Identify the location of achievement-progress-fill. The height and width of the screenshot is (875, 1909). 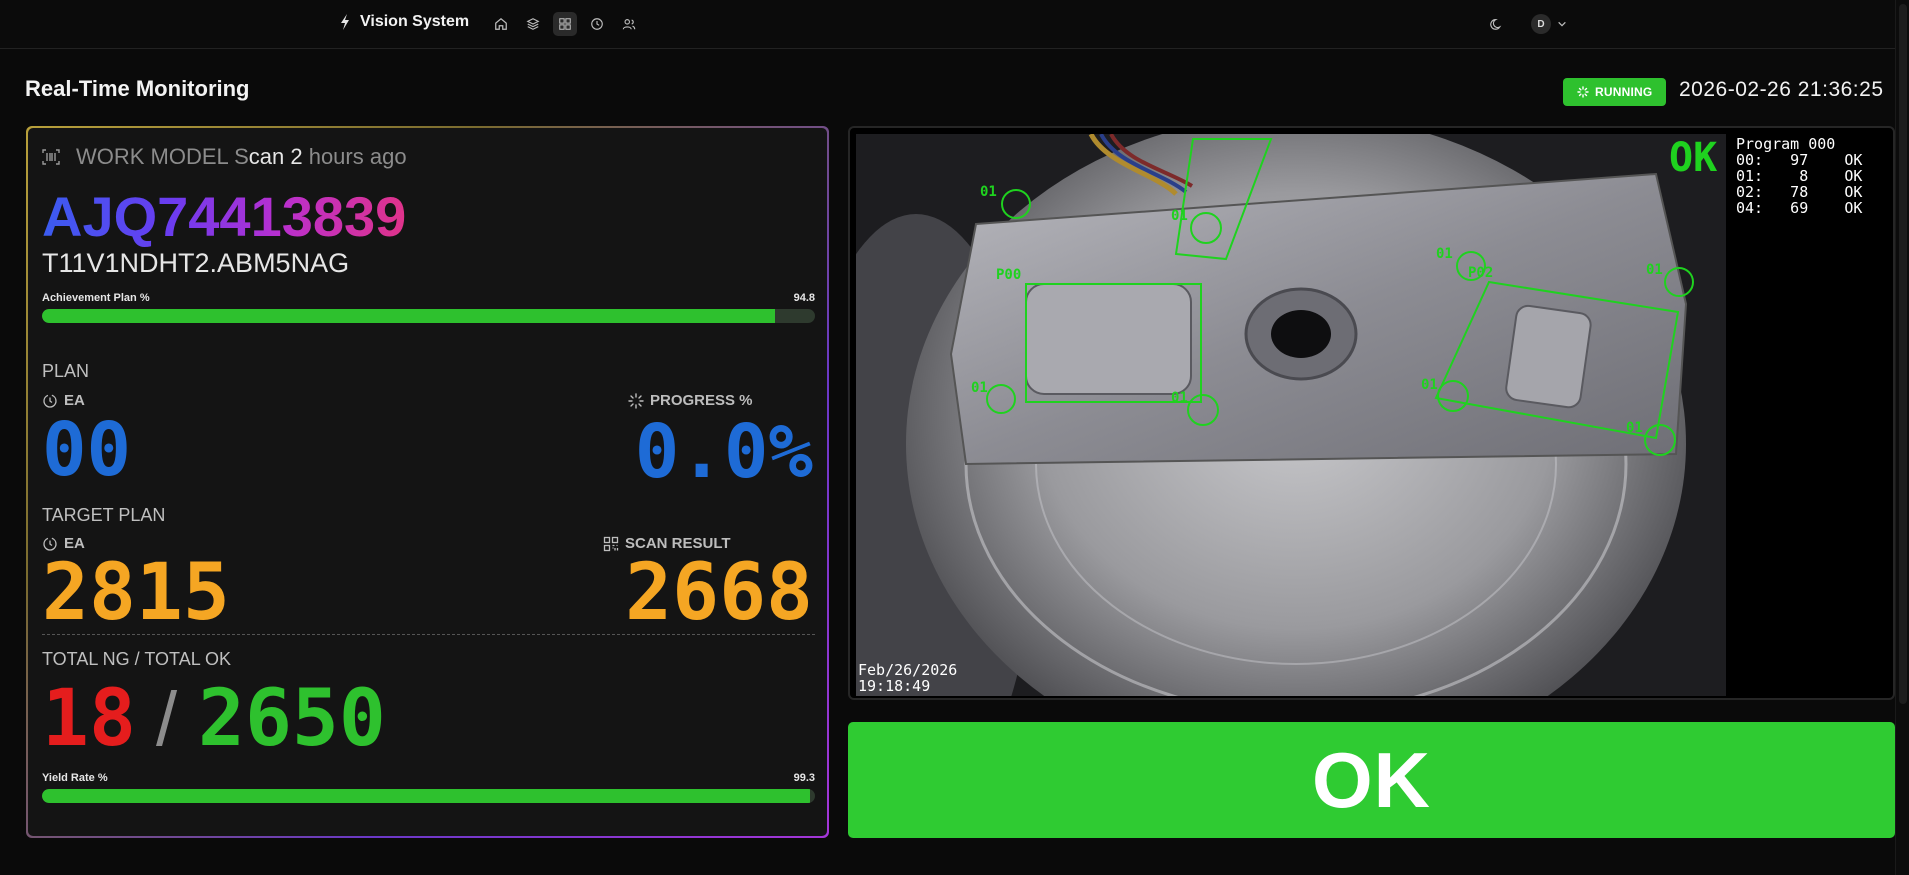
(408, 316).